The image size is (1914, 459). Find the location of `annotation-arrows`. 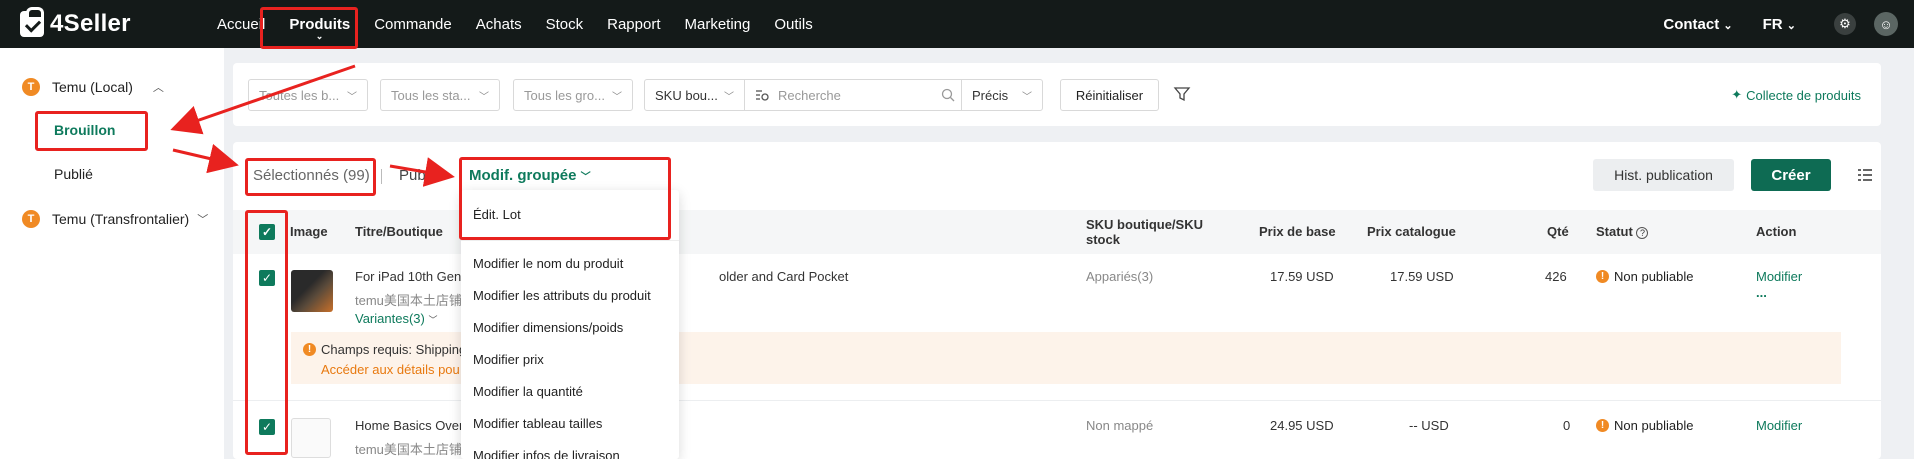

annotation-arrows is located at coordinates (312, 125).